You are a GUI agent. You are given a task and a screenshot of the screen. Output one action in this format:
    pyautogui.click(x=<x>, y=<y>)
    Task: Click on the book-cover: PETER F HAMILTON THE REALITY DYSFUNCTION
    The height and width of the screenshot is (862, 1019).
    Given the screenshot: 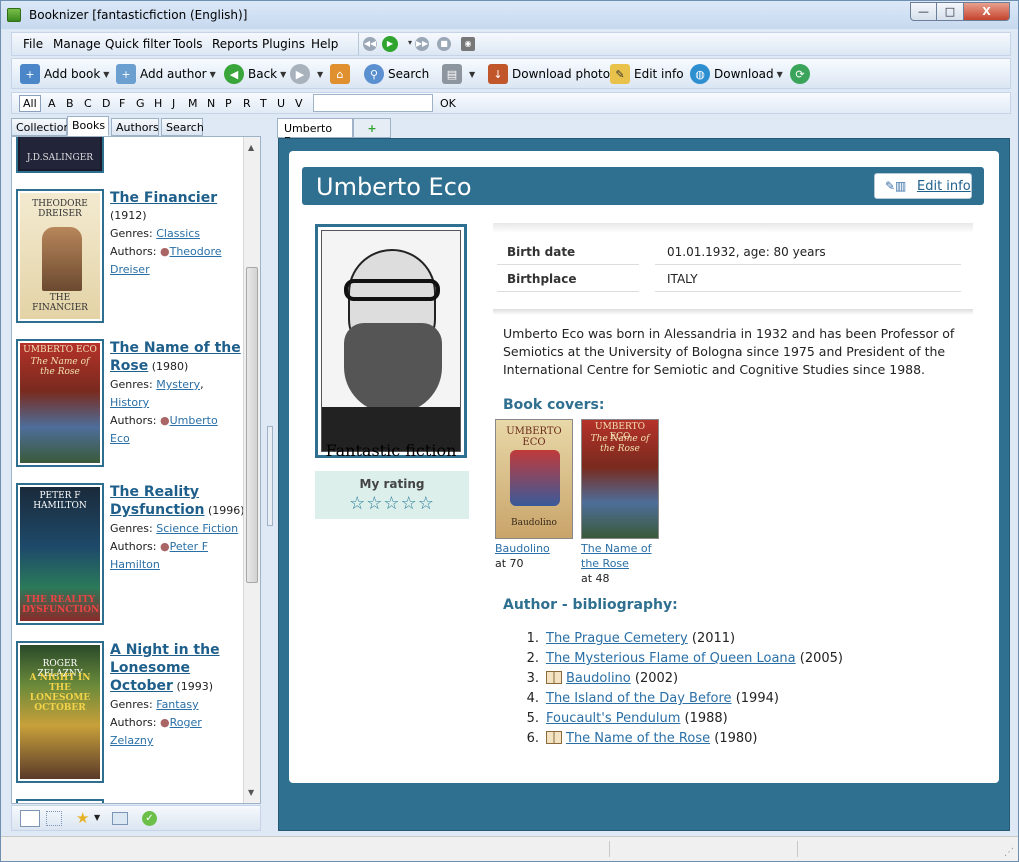 What is the action you would take?
    pyautogui.click(x=60, y=554)
    